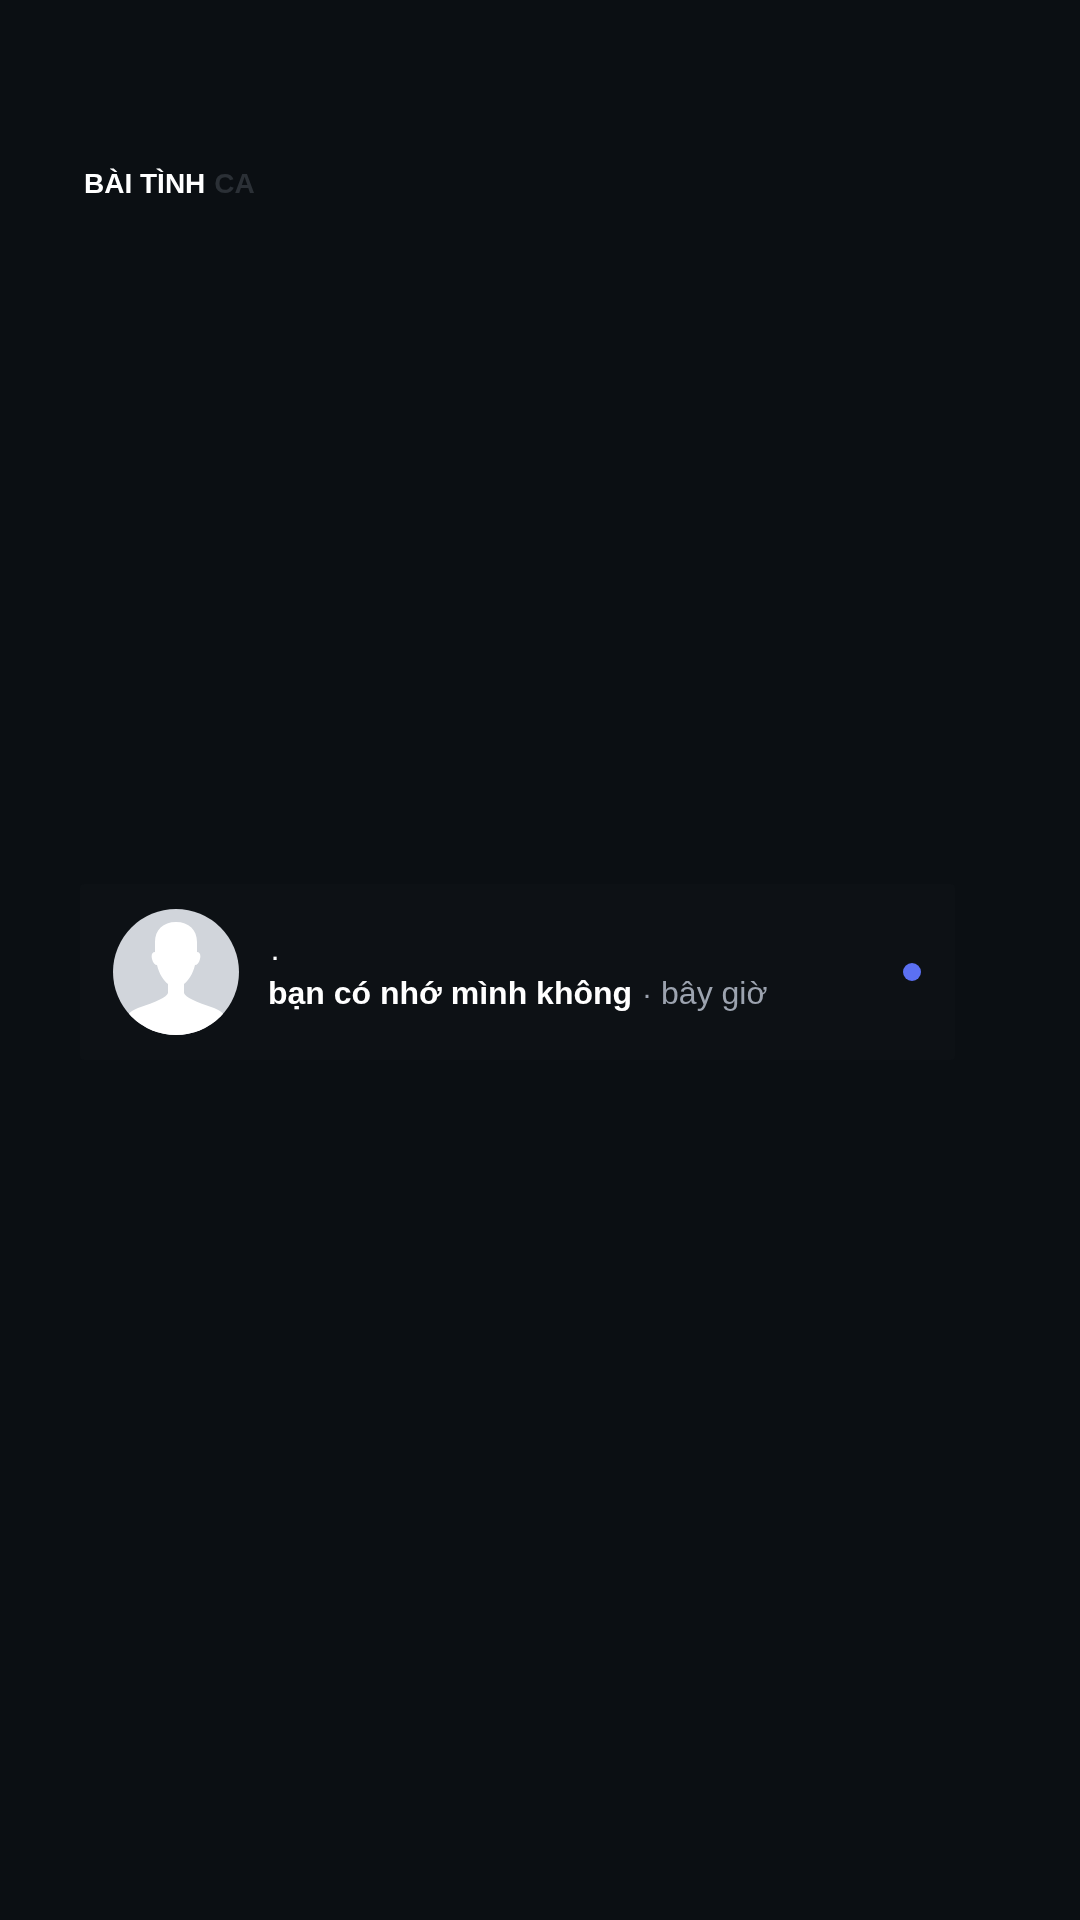 The height and width of the screenshot is (1920, 1080). Describe the element at coordinates (714, 993) in the screenshot. I see `timestamp: bây giờ` at that location.